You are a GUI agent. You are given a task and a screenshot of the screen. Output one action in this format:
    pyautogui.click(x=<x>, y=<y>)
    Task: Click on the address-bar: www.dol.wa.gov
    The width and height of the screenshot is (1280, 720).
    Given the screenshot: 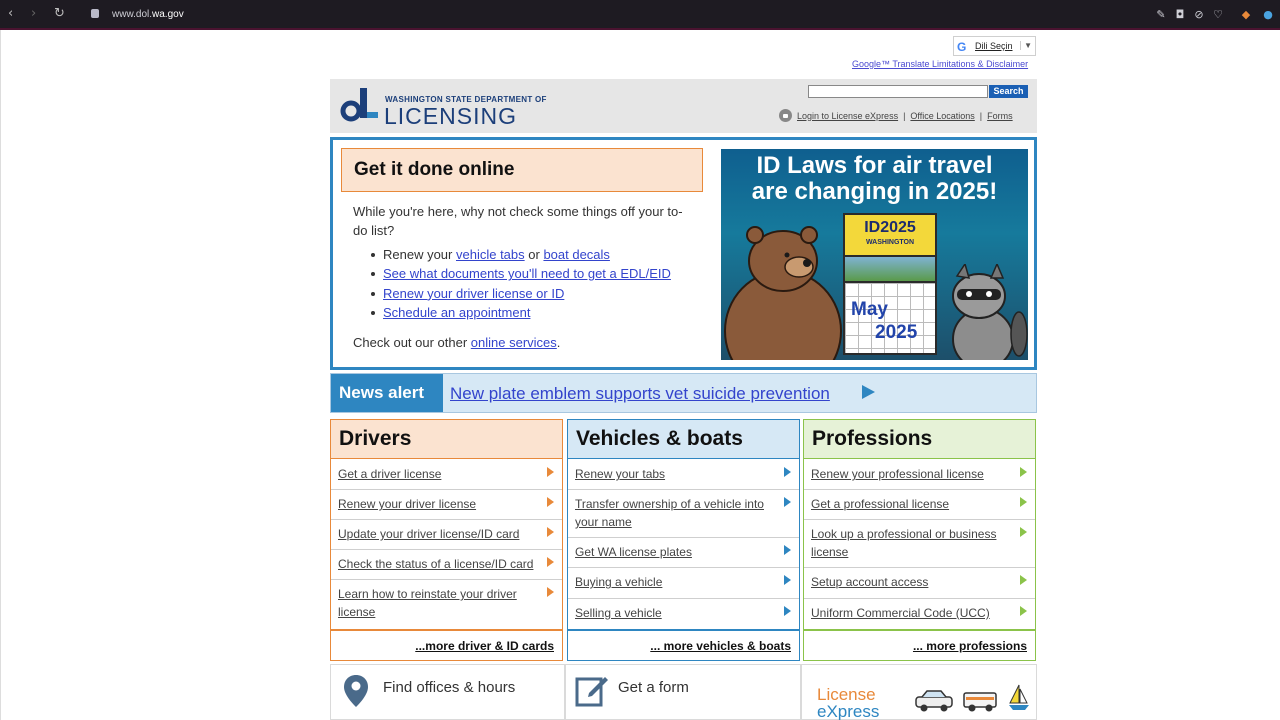 What is the action you would take?
    pyautogui.click(x=148, y=14)
    